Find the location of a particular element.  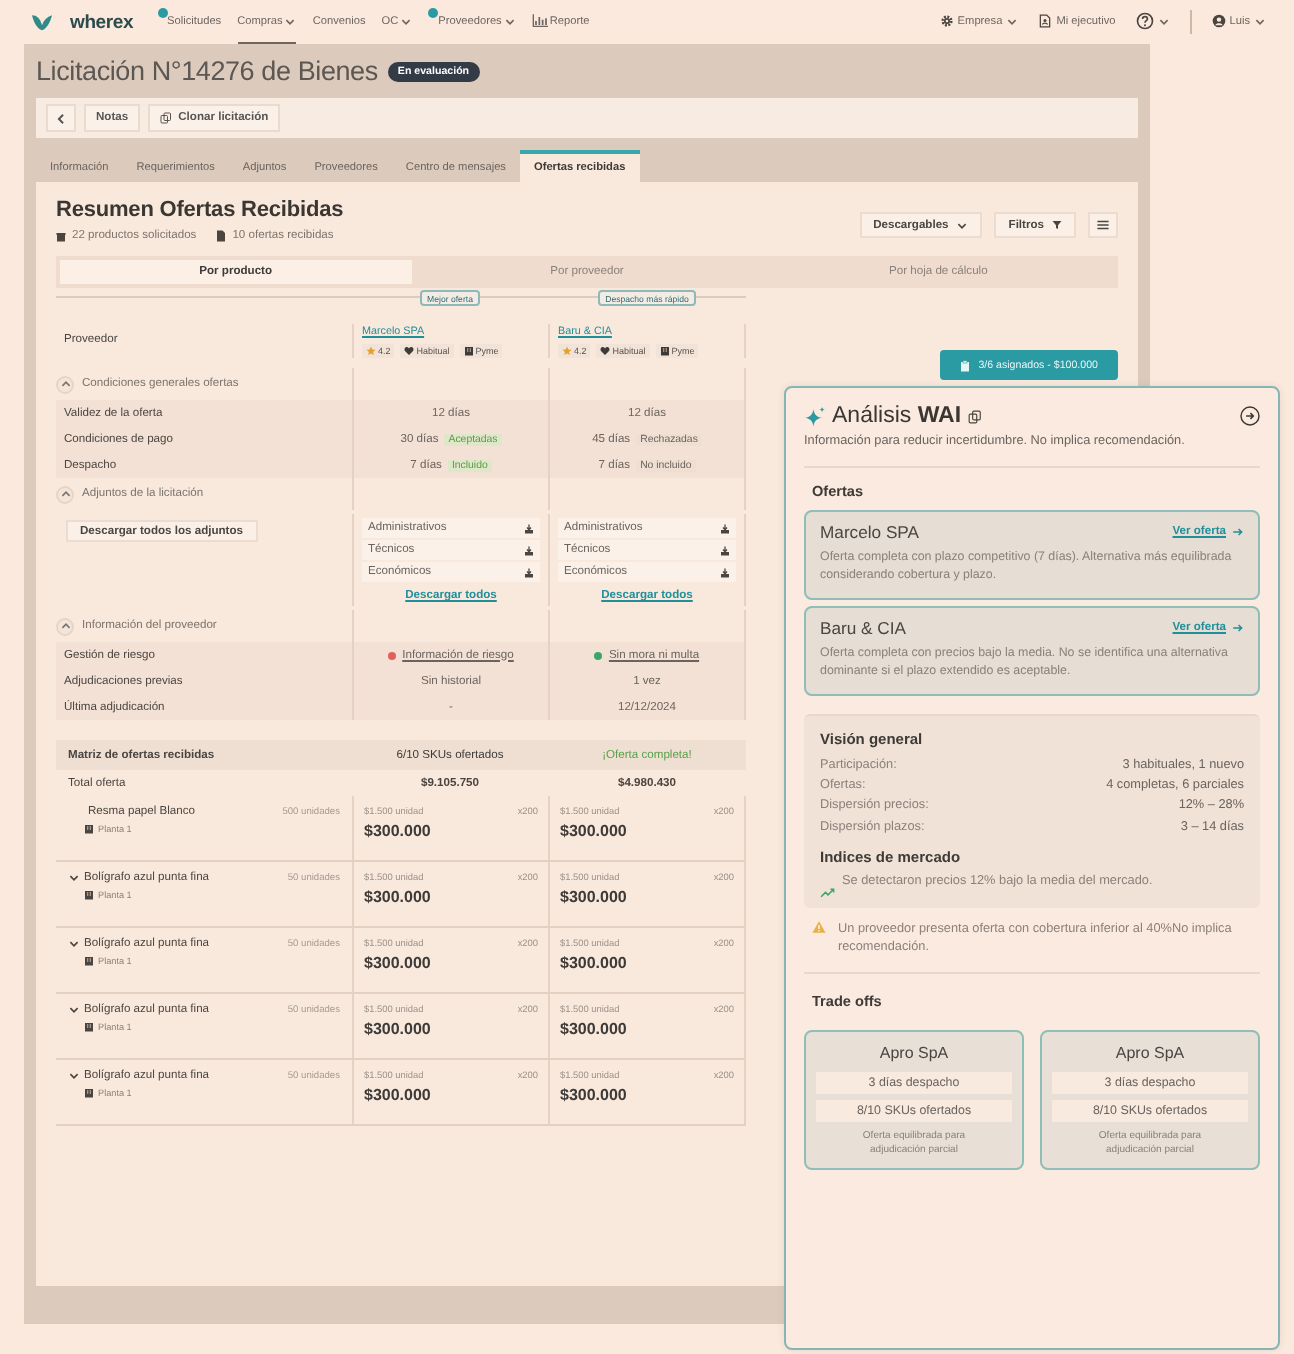

chevron-left-icon is located at coordinates (61, 118).